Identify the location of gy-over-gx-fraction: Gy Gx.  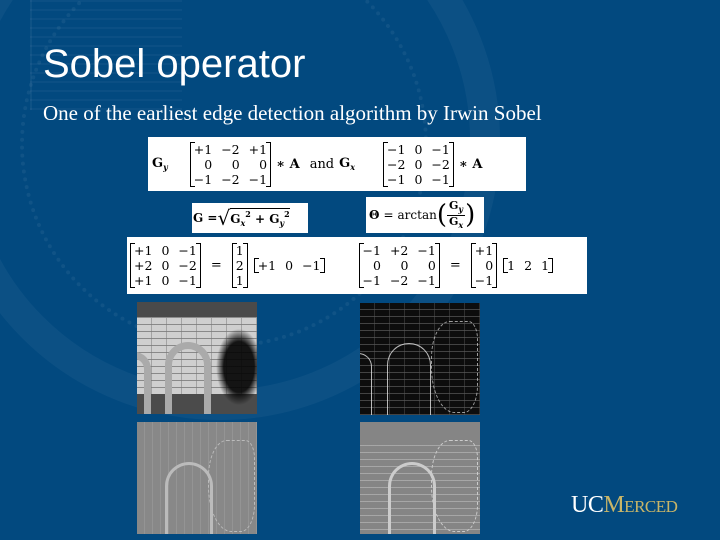
(456, 214).